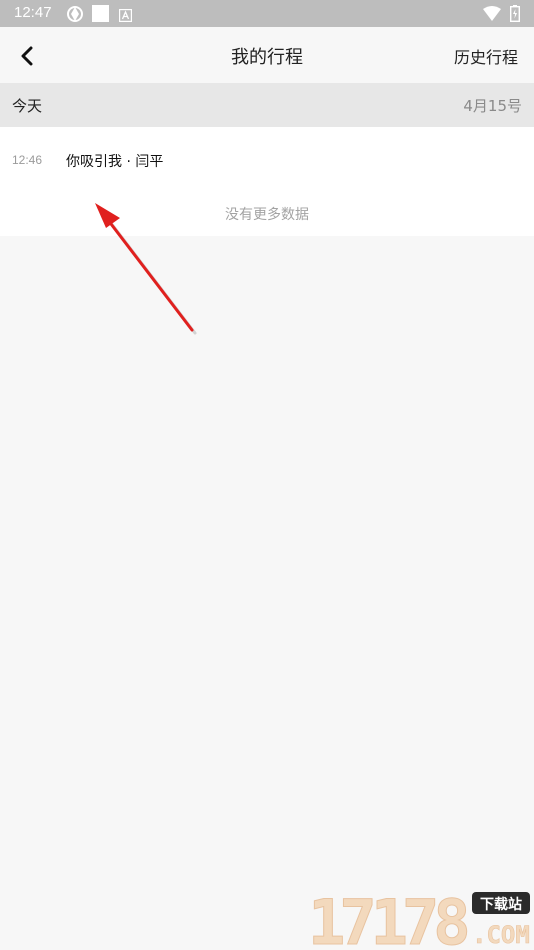 This screenshot has height=950, width=534. What do you see at coordinates (387, 919) in the screenshot?
I see `svg-text: 17178` at bounding box center [387, 919].